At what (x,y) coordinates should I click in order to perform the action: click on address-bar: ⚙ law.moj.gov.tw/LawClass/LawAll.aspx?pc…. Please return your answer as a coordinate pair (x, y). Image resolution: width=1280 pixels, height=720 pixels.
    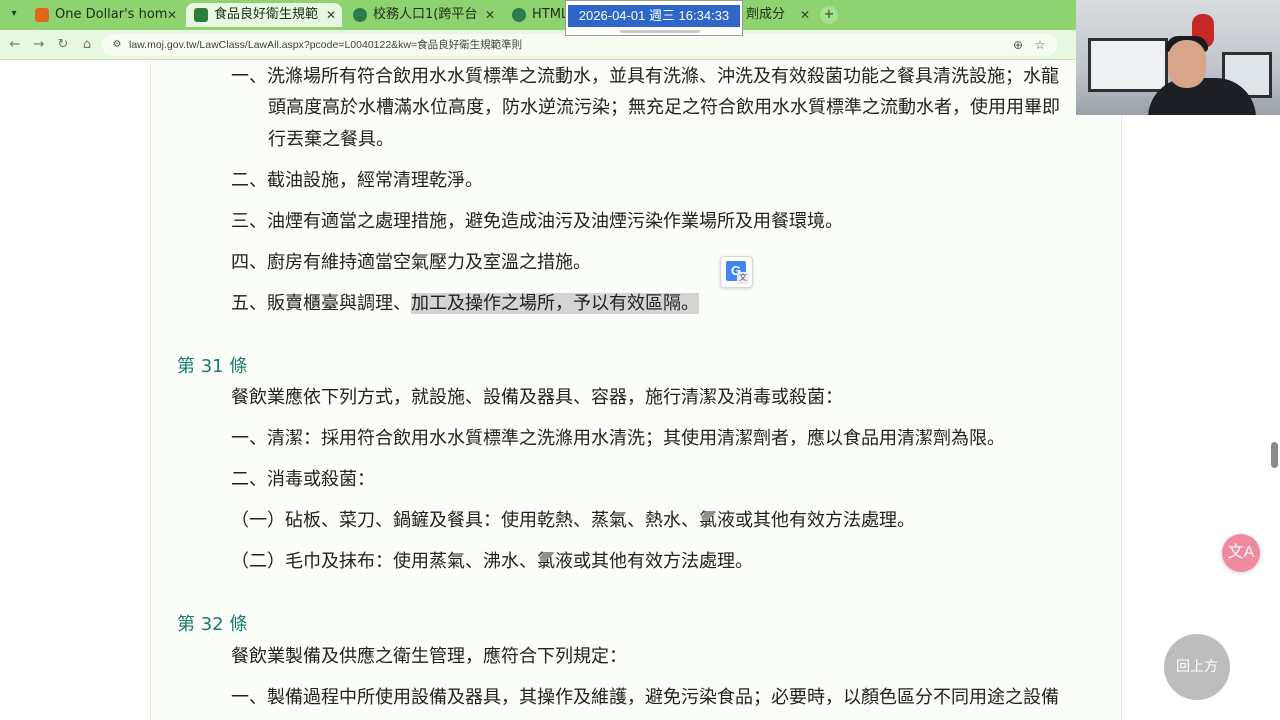
    Looking at the image, I should click on (579, 45).